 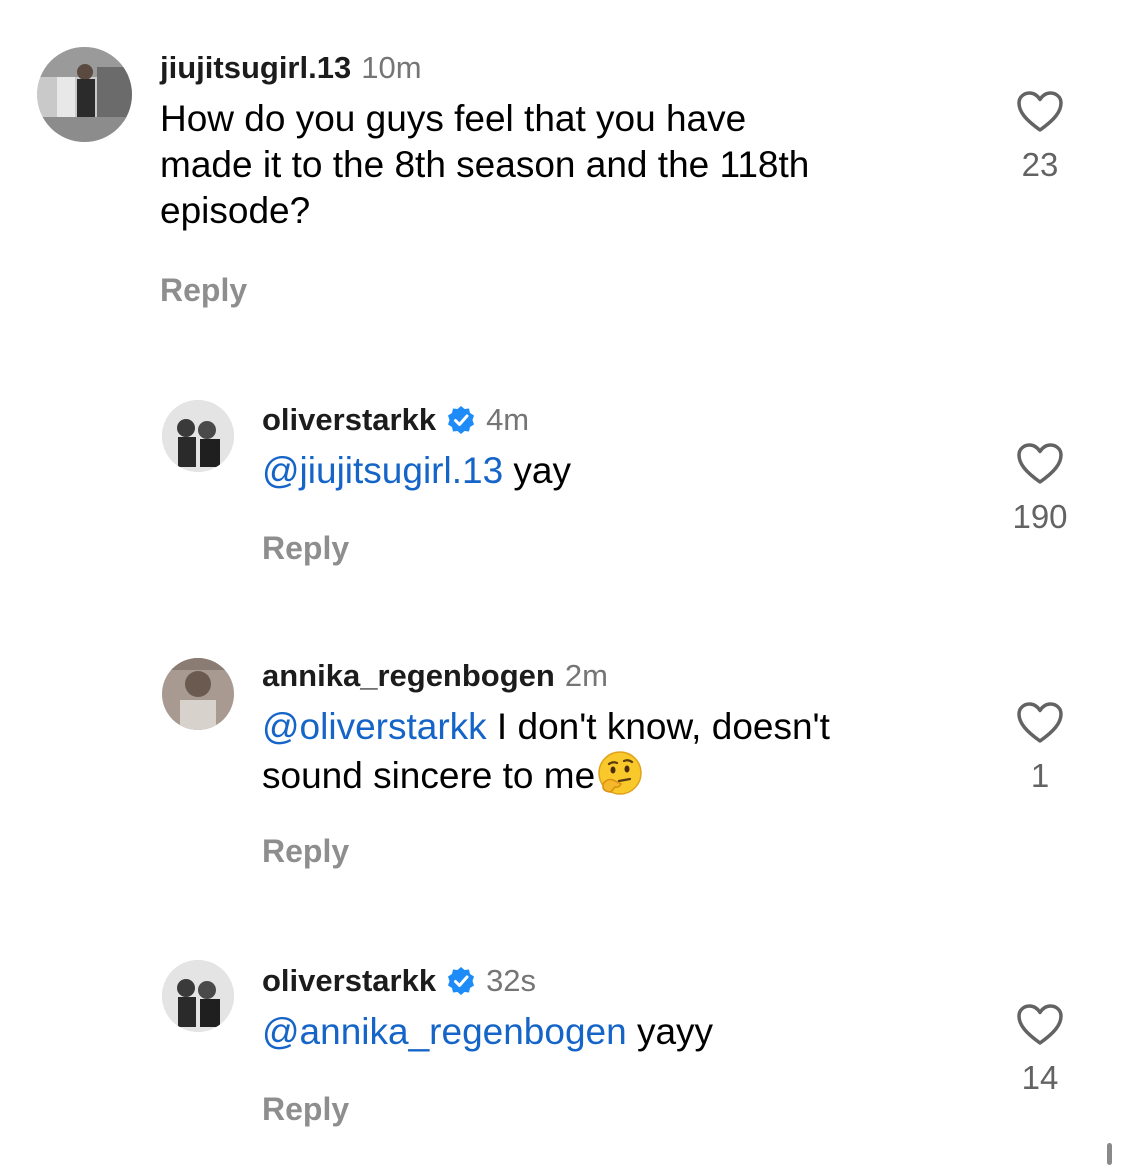 I want to click on mention-link: @jiujitsugirl.13, so click(x=382, y=470).